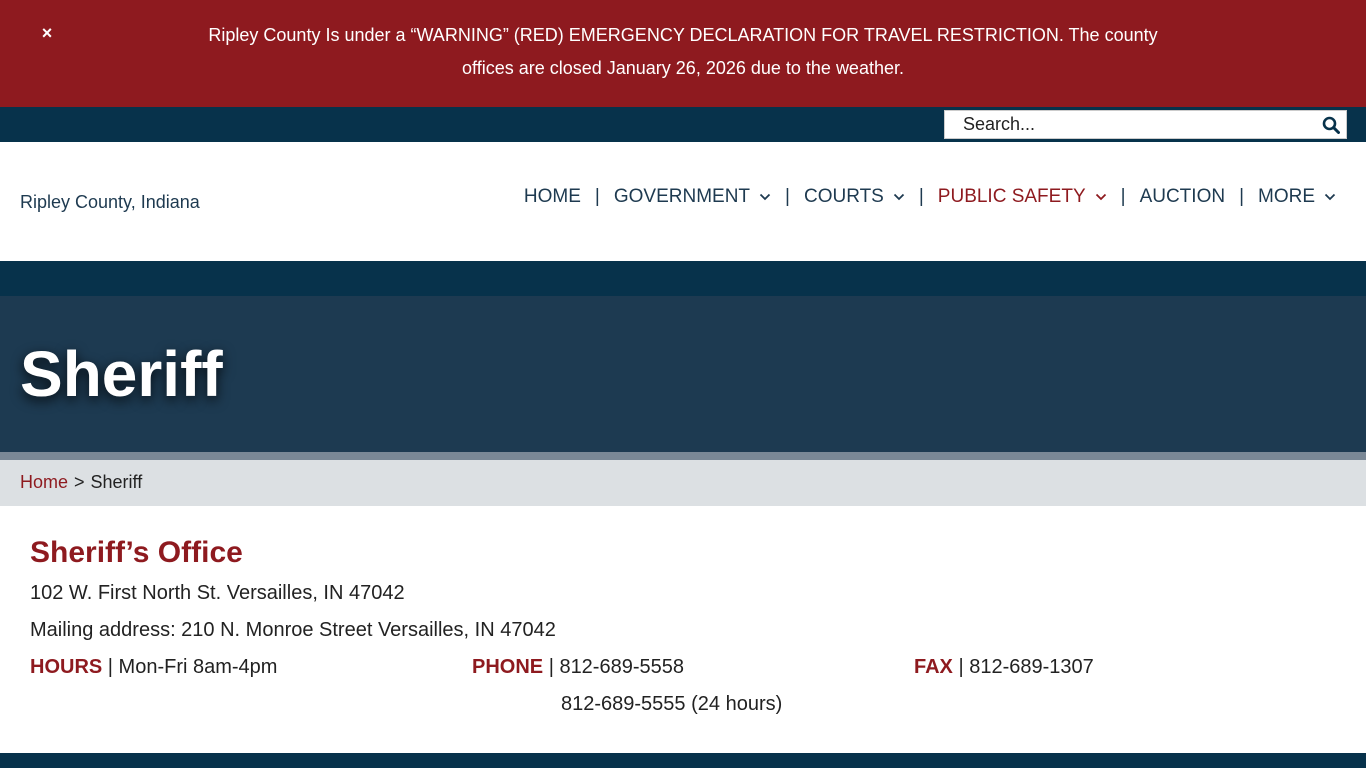  I want to click on nav-item-public-safety: PUBLIC SAFETY, so click(1022, 197).